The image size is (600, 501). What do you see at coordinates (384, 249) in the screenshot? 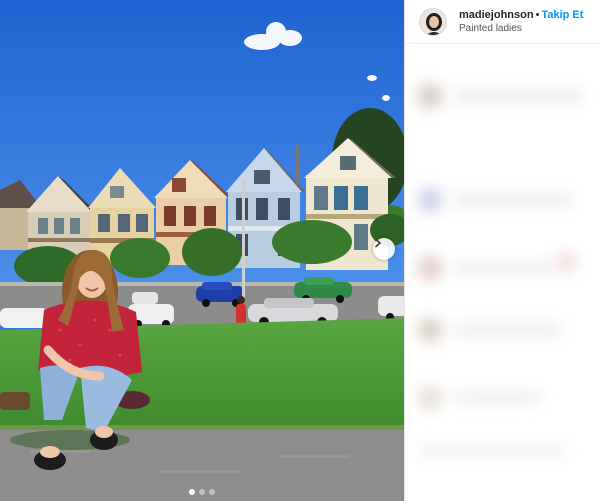
I see `carousel-next-button` at bounding box center [384, 249].